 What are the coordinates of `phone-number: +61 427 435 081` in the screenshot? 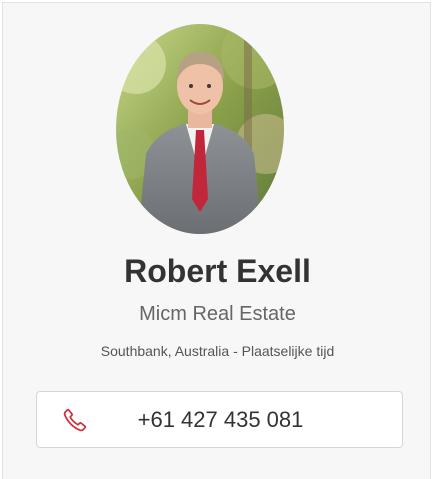 It's located at (220, 420).